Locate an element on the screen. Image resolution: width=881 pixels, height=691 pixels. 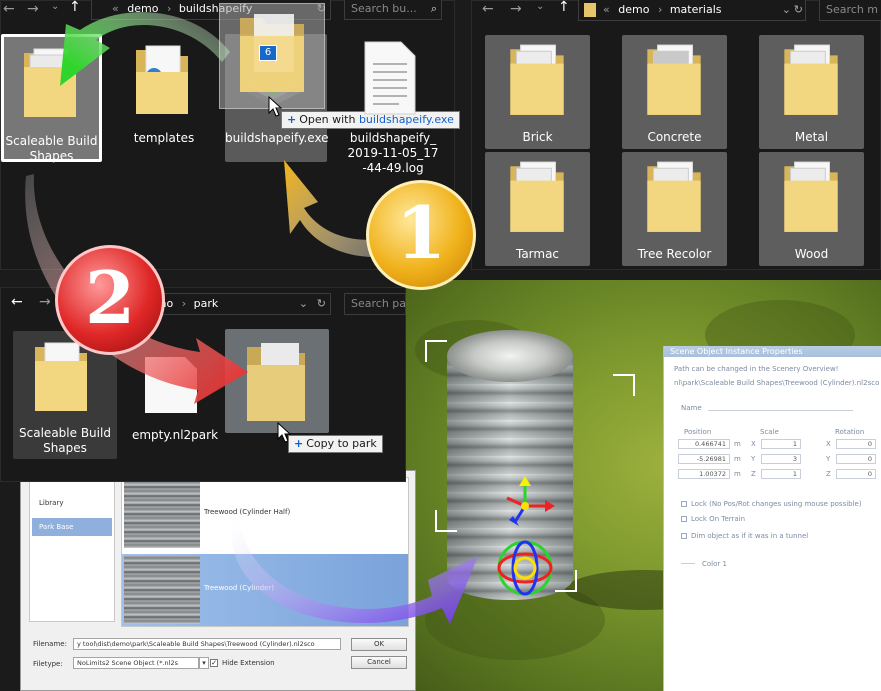
purple-arrow is located at coordinates (354, 572).